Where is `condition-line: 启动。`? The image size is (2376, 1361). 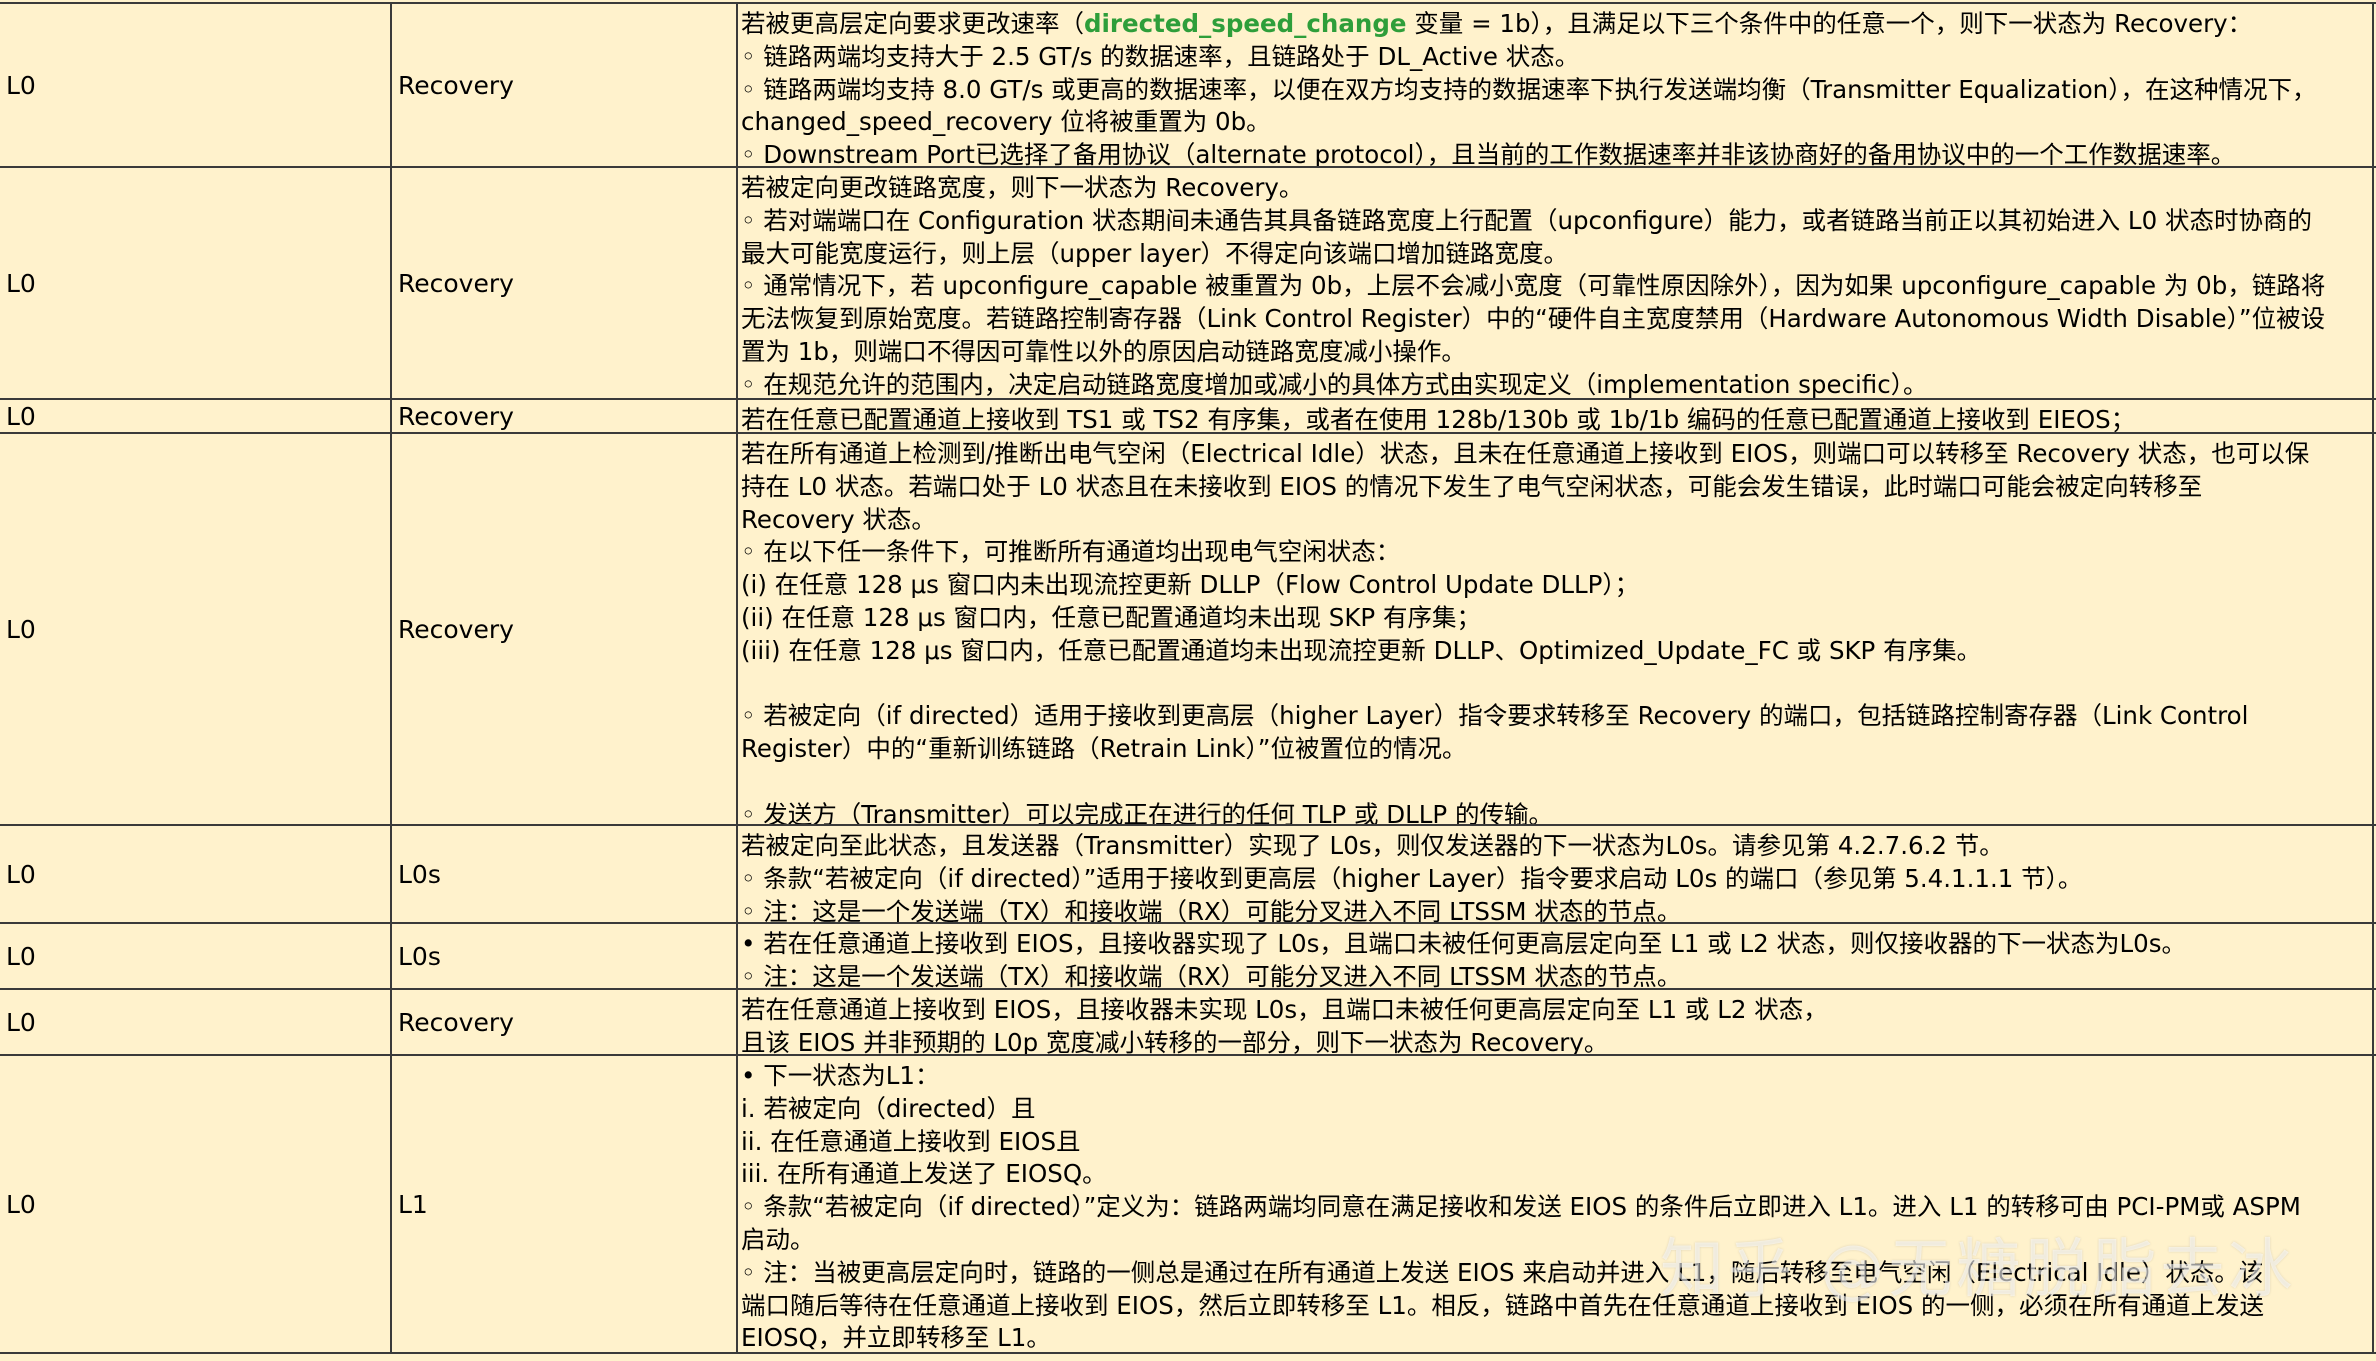
condition-line: 启动。 is located at coordinates (1554, 1240).